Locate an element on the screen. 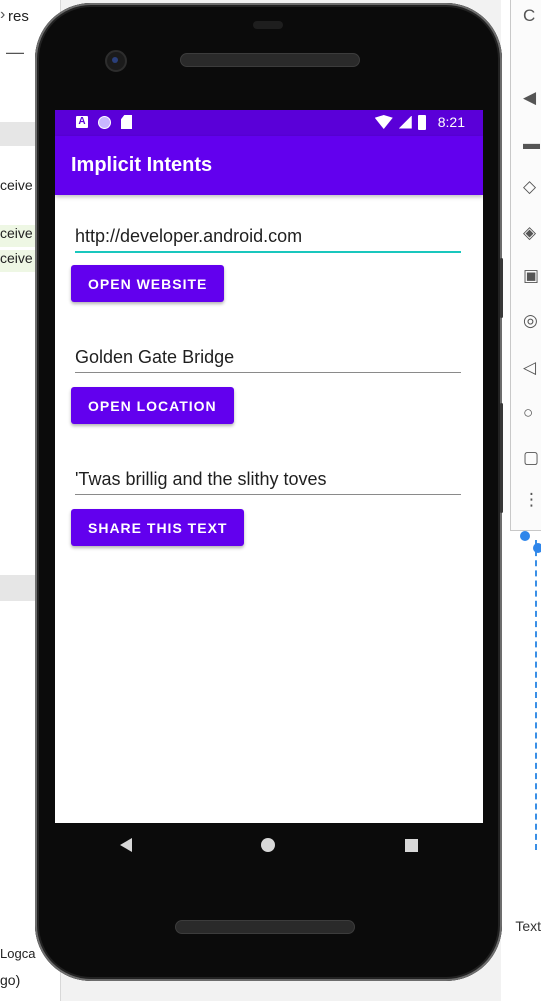 The height and width of the screenshot is (1001, 541). toolbar-icon: ◈ is located at coordinates (529, 233).